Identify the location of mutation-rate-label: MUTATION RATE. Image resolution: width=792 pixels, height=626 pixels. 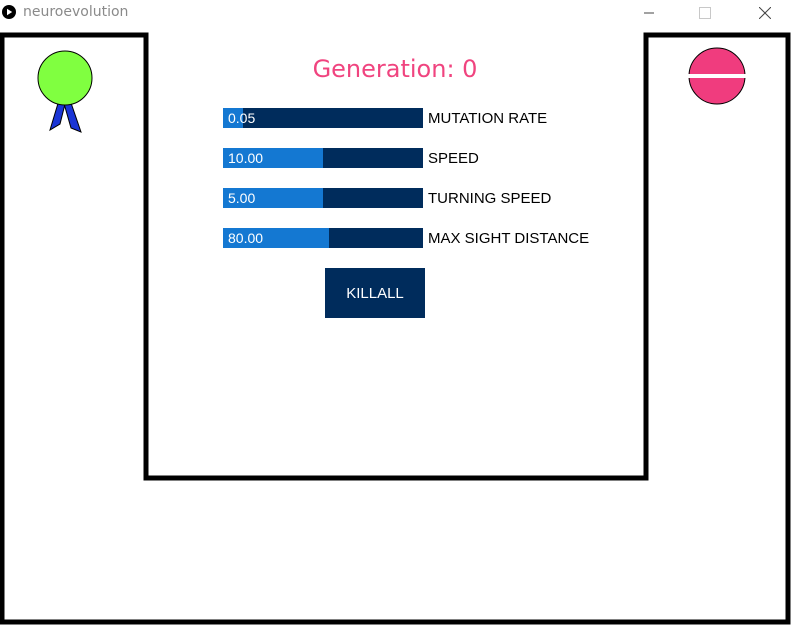
(488, 118).